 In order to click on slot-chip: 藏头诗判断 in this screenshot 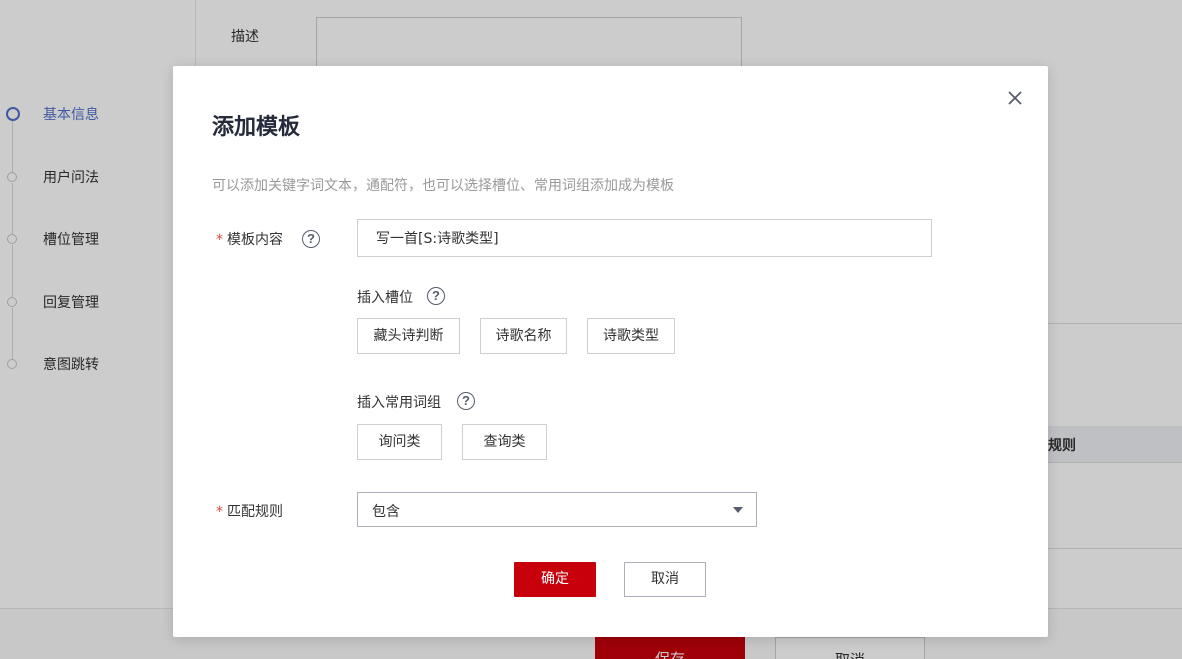, I will do `click(408, 336)`.